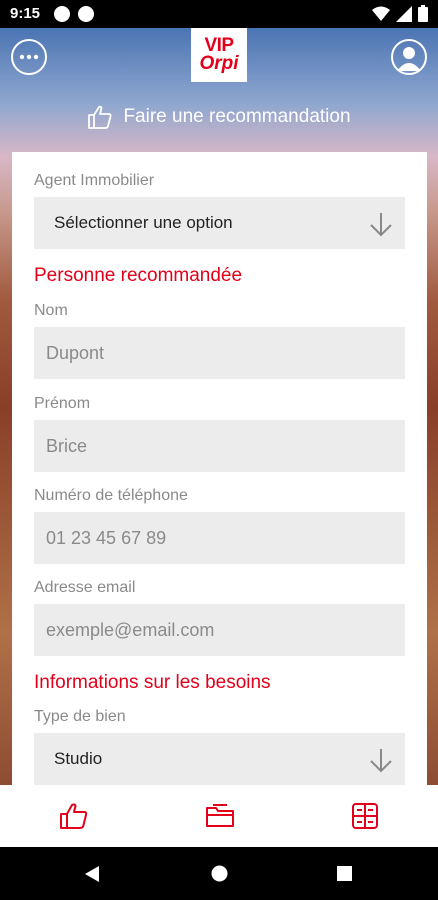  Describe the element at coordinates (219, 63) in the screenshot. I see `logo-orpi-text: Orpi` at that location.